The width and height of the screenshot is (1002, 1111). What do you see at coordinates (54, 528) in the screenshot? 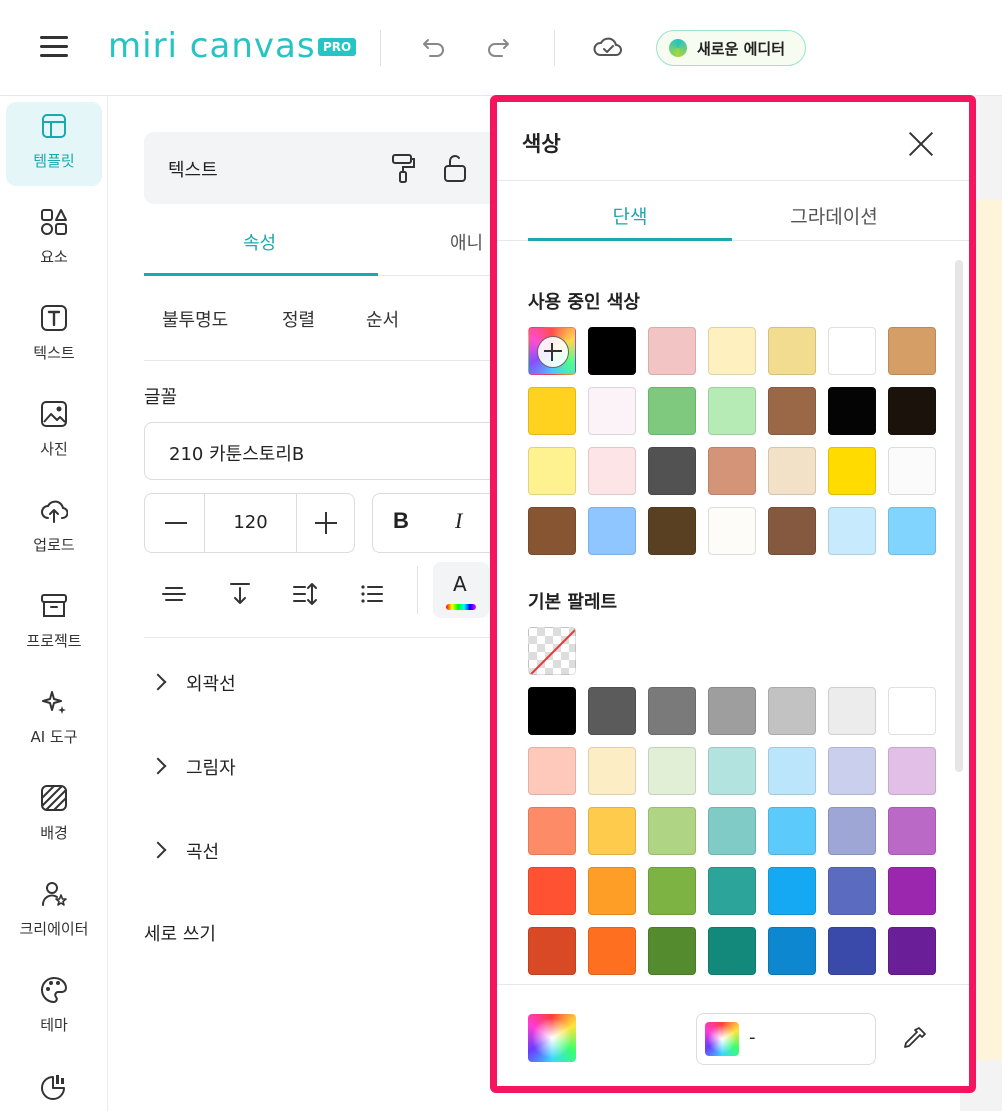
I see `rail-item-upload: 업로드` at bounding box center [54, 528].